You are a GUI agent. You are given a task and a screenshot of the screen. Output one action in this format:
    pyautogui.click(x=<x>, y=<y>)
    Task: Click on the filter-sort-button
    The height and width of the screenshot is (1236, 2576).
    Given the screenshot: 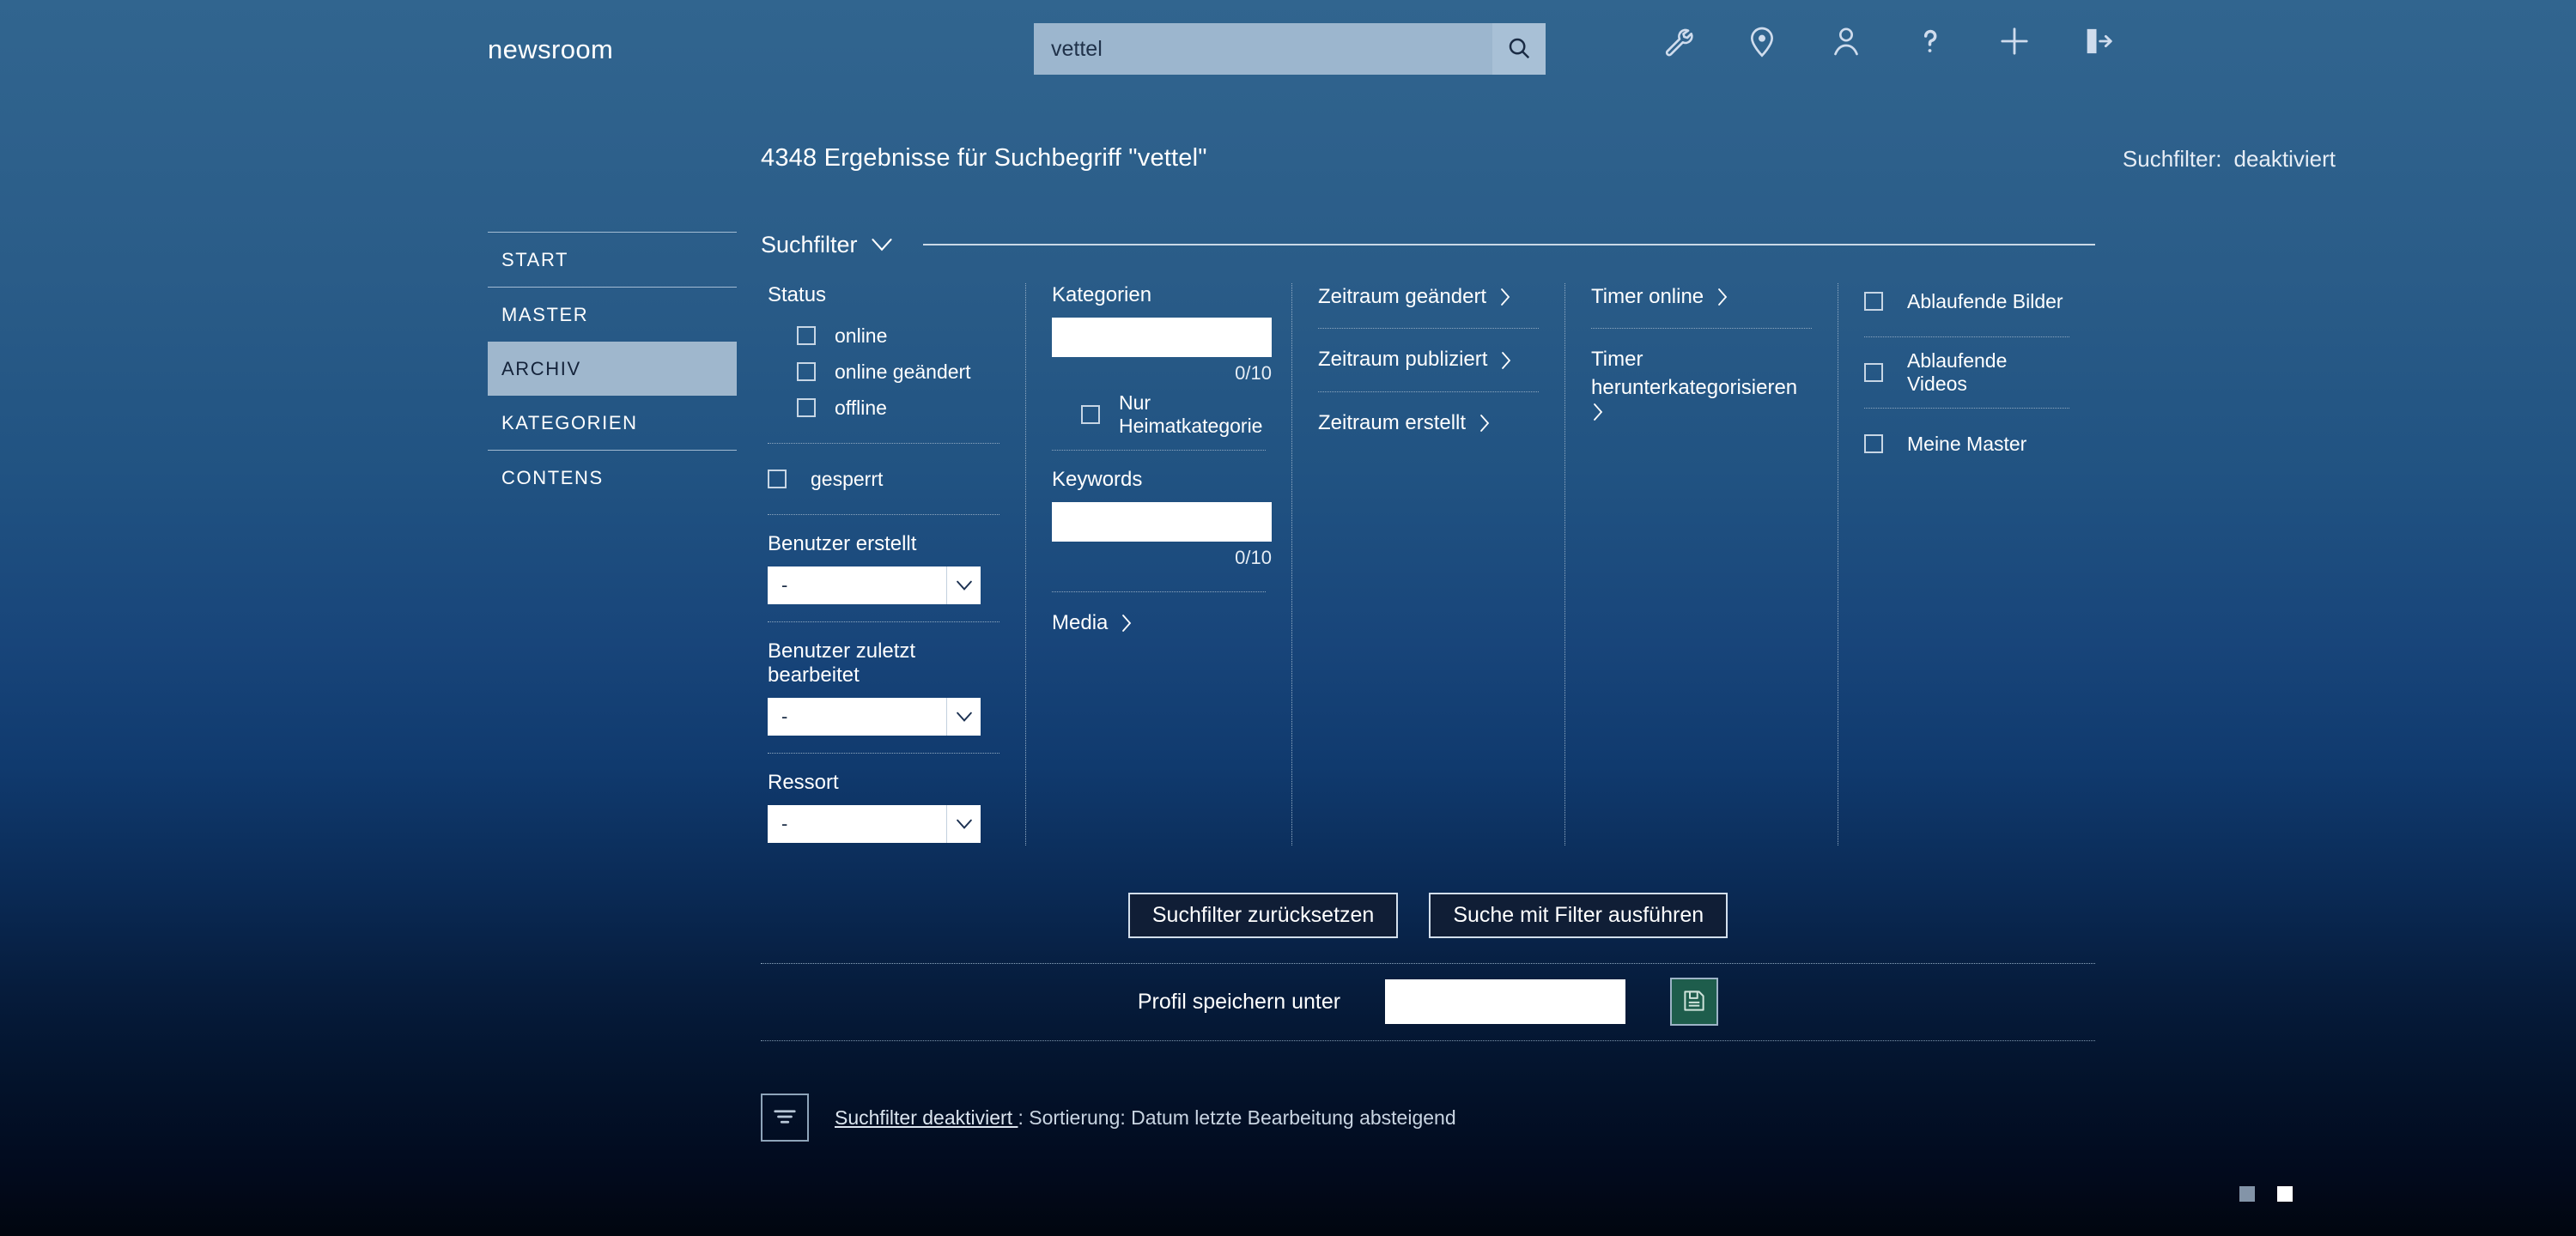 What is the action you would take?
    pyautogui.click(x=785, y=1118)
    